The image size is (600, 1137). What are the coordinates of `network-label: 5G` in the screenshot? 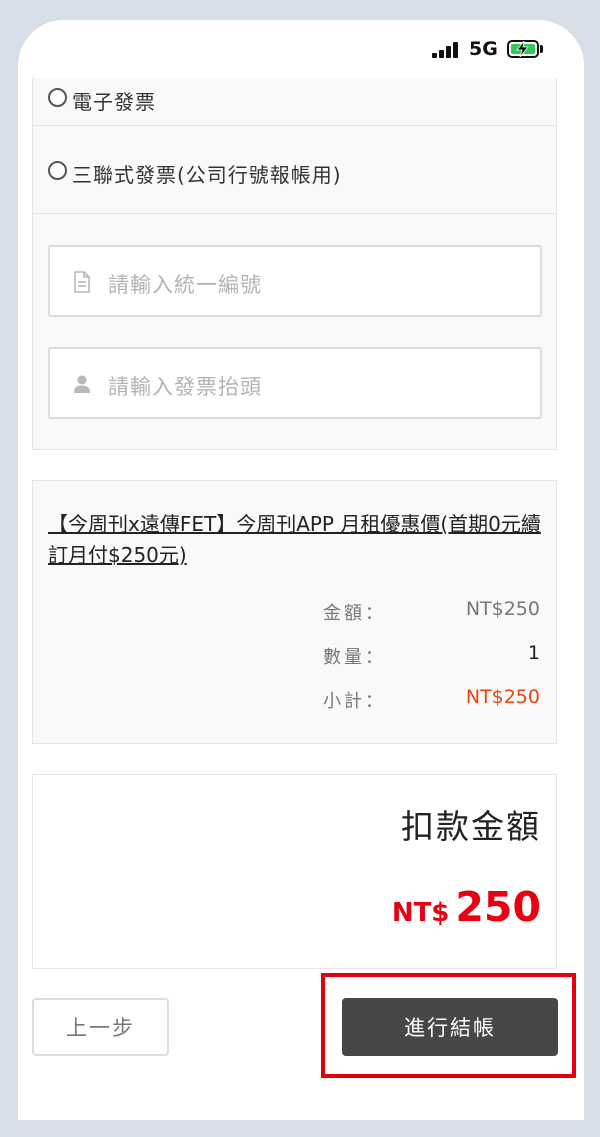 It's located at (483, 49).